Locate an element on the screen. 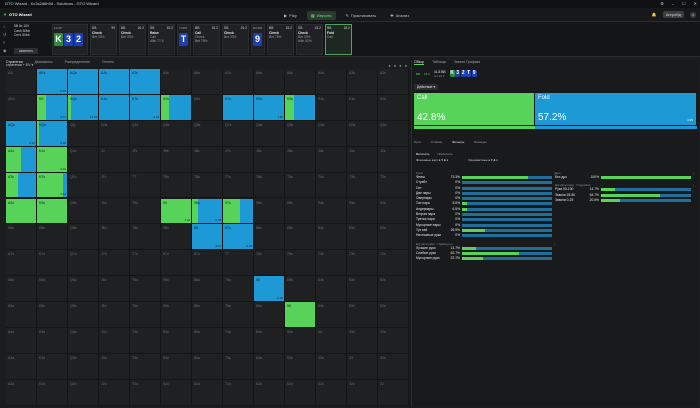  bell-icon: 🔔 is located at coordinates (654, 14).